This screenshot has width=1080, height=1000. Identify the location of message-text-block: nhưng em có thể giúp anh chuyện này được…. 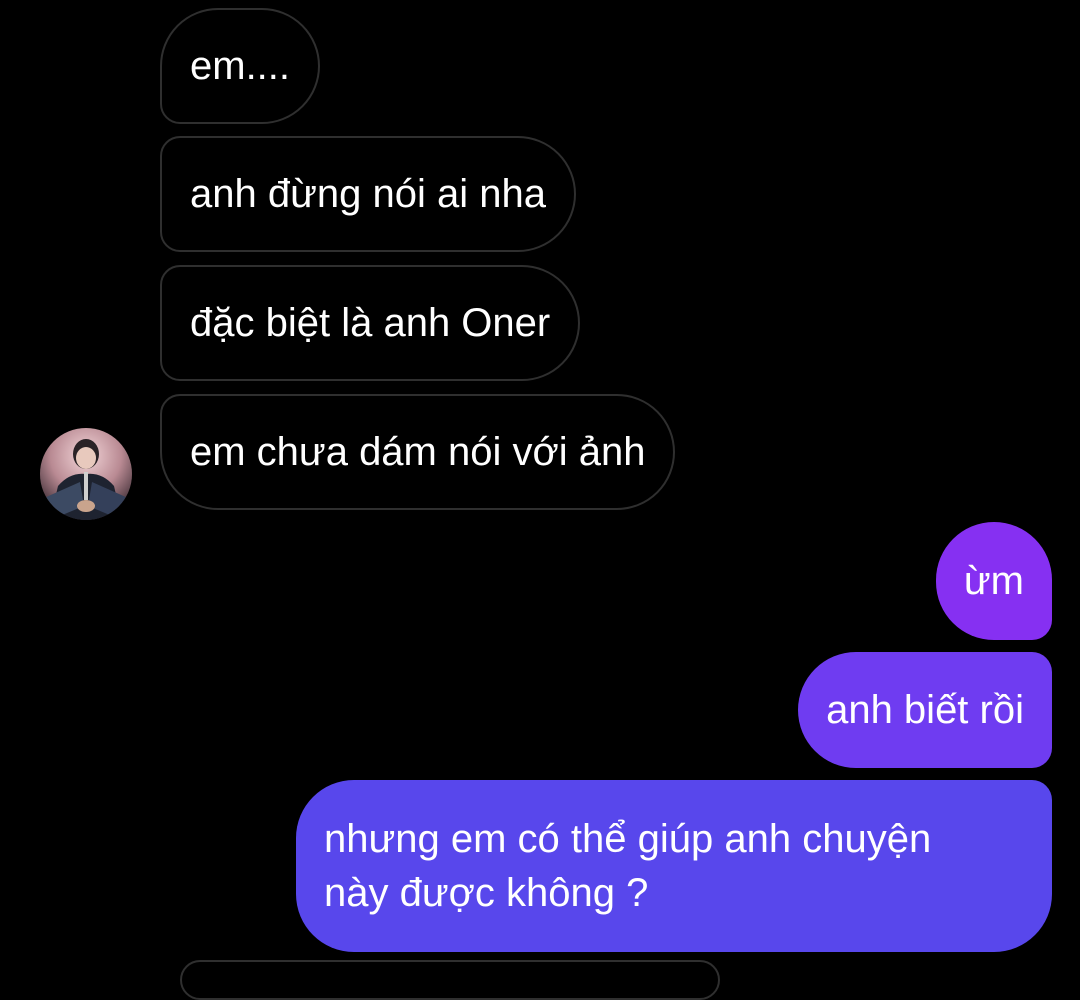
(627, 866).